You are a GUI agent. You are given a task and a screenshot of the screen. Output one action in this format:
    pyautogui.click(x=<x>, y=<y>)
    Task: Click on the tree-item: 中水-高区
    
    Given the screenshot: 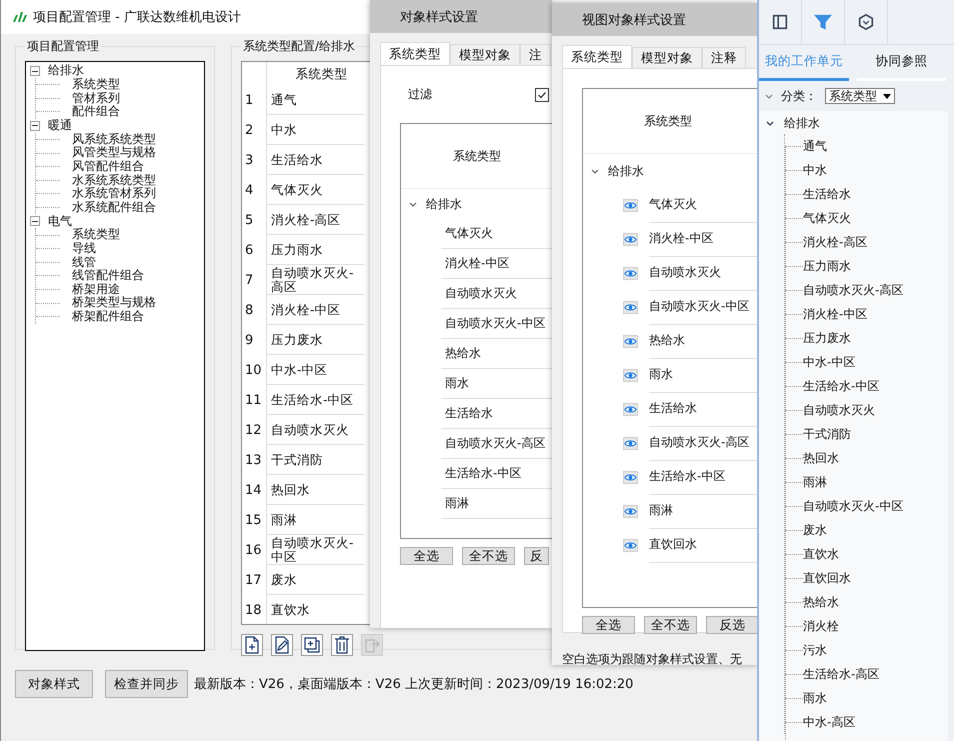 What is the action you would take?
    pyautogui.click(x=829, y=722)
    